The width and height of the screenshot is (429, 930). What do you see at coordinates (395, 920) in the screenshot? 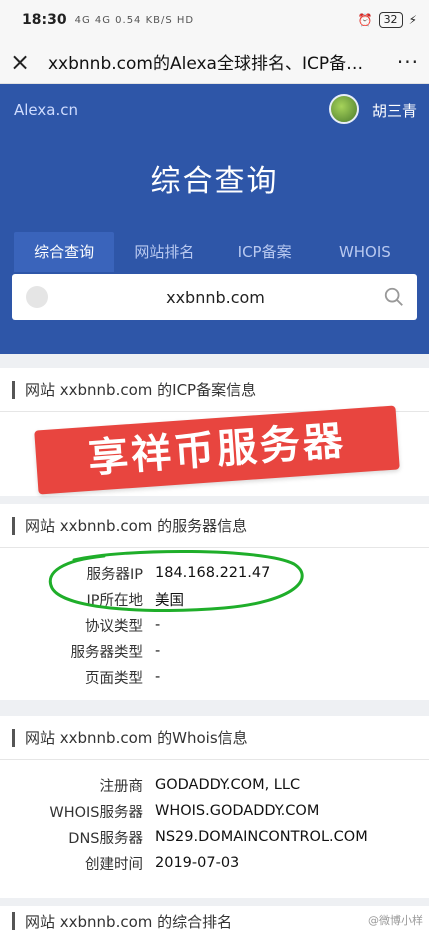
I see `watermark: @微博小样` at bounding box center [395, 920].